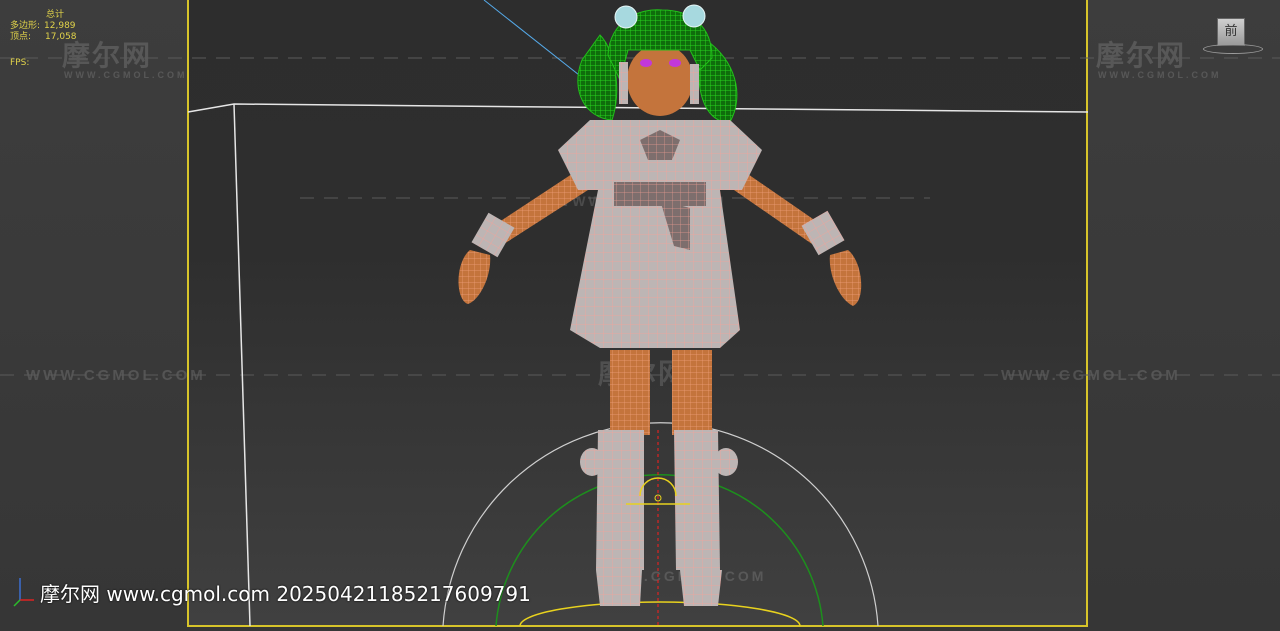  Describe the element at coordinates (1231, 32) in the screenshot. I see `viewcube-front-face: 前` at that location.